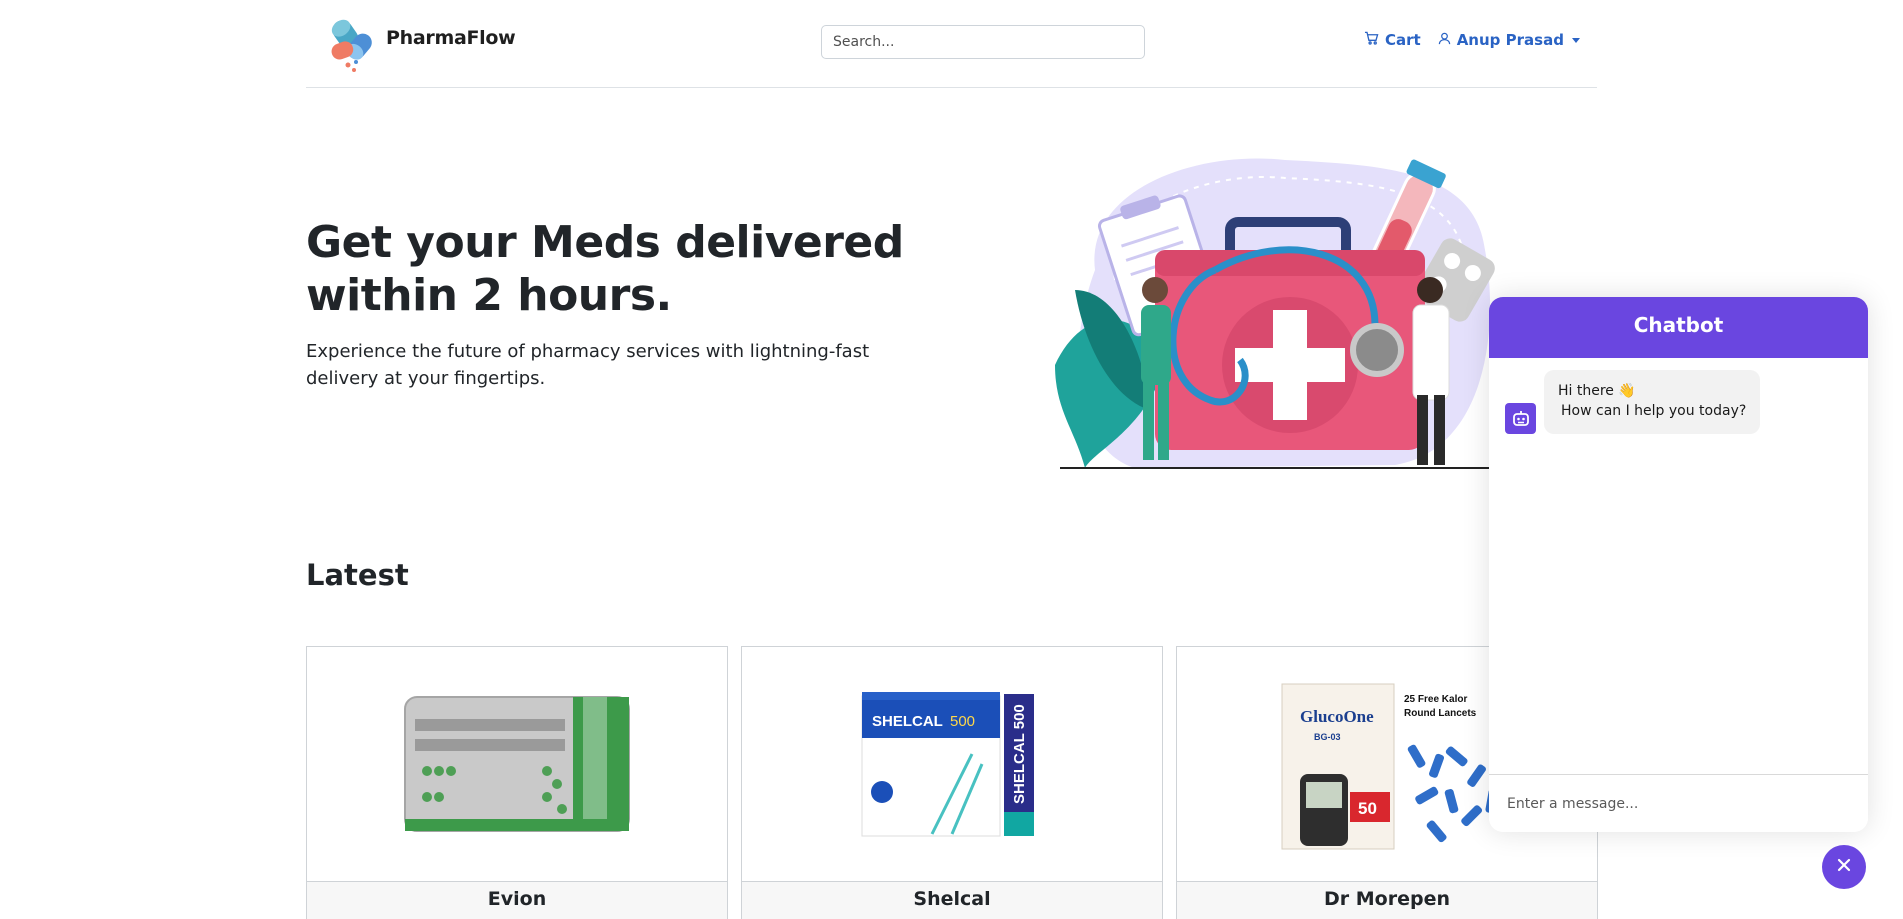 The width and height of the screenshot is (1903, 919). Describe the element at coordinates (1440, 713) in the screenshot. I see `svg-text: Round Lancets` at that location.